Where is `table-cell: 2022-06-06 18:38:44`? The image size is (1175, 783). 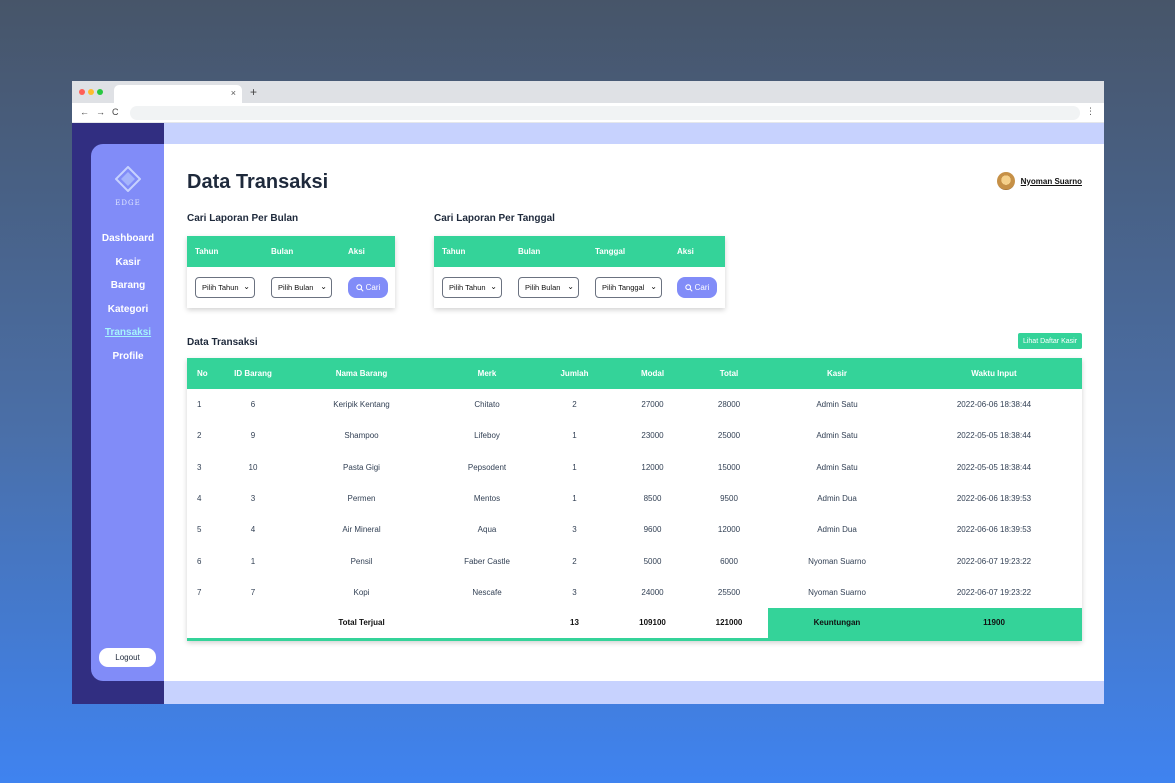 table-cell: 2022-06-06 18:38:44 is located at coordinates (994, 405).